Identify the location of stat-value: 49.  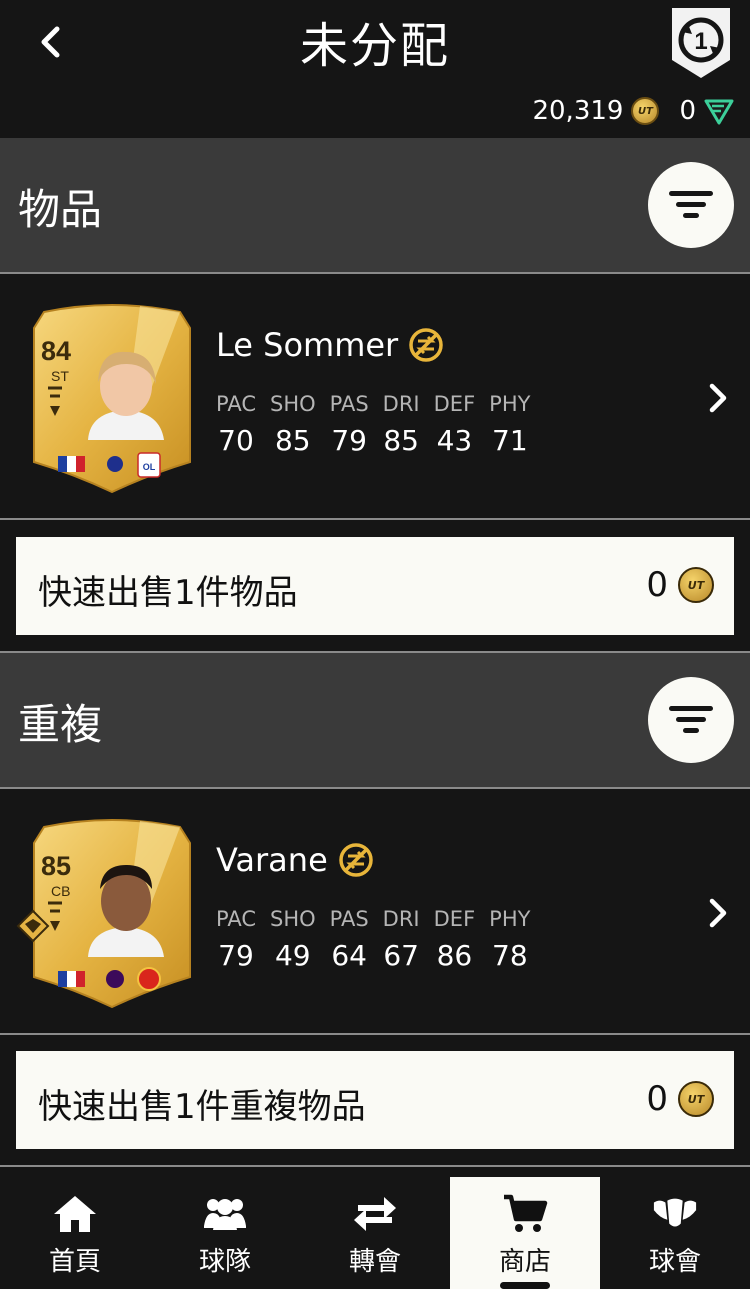
(292, 955).